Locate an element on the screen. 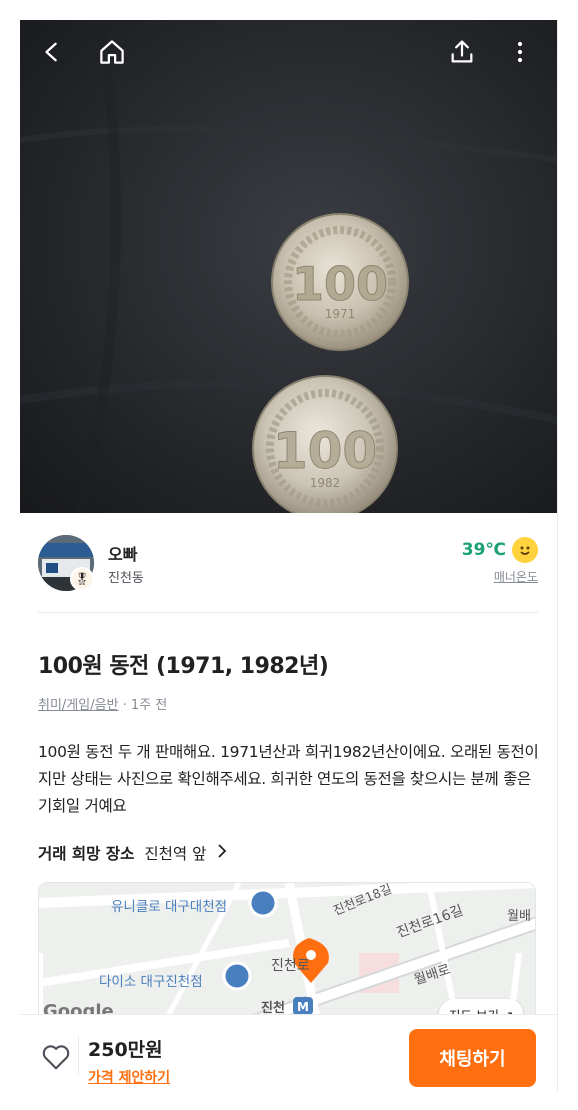  coin-top-value: 100 is located at coordinates (340, 284).